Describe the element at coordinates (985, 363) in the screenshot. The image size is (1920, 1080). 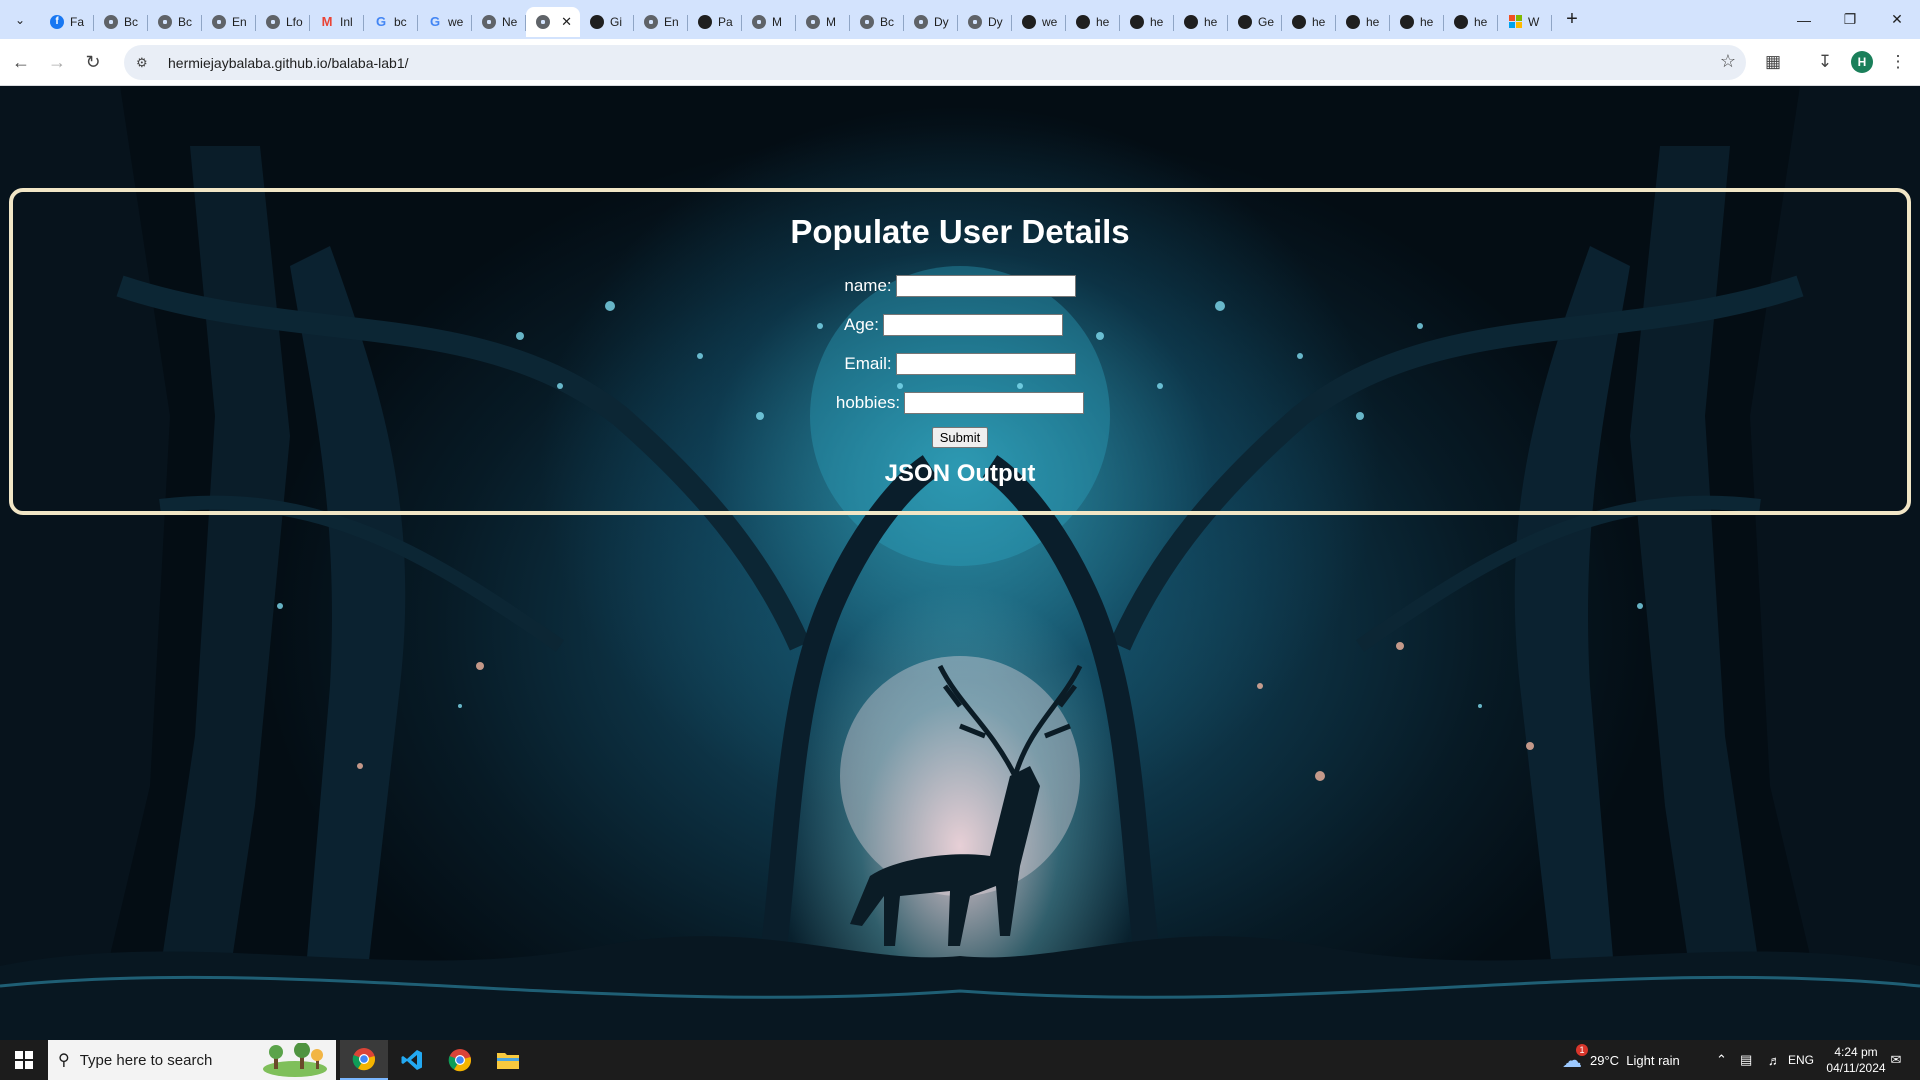
I see `email-input` at that location.